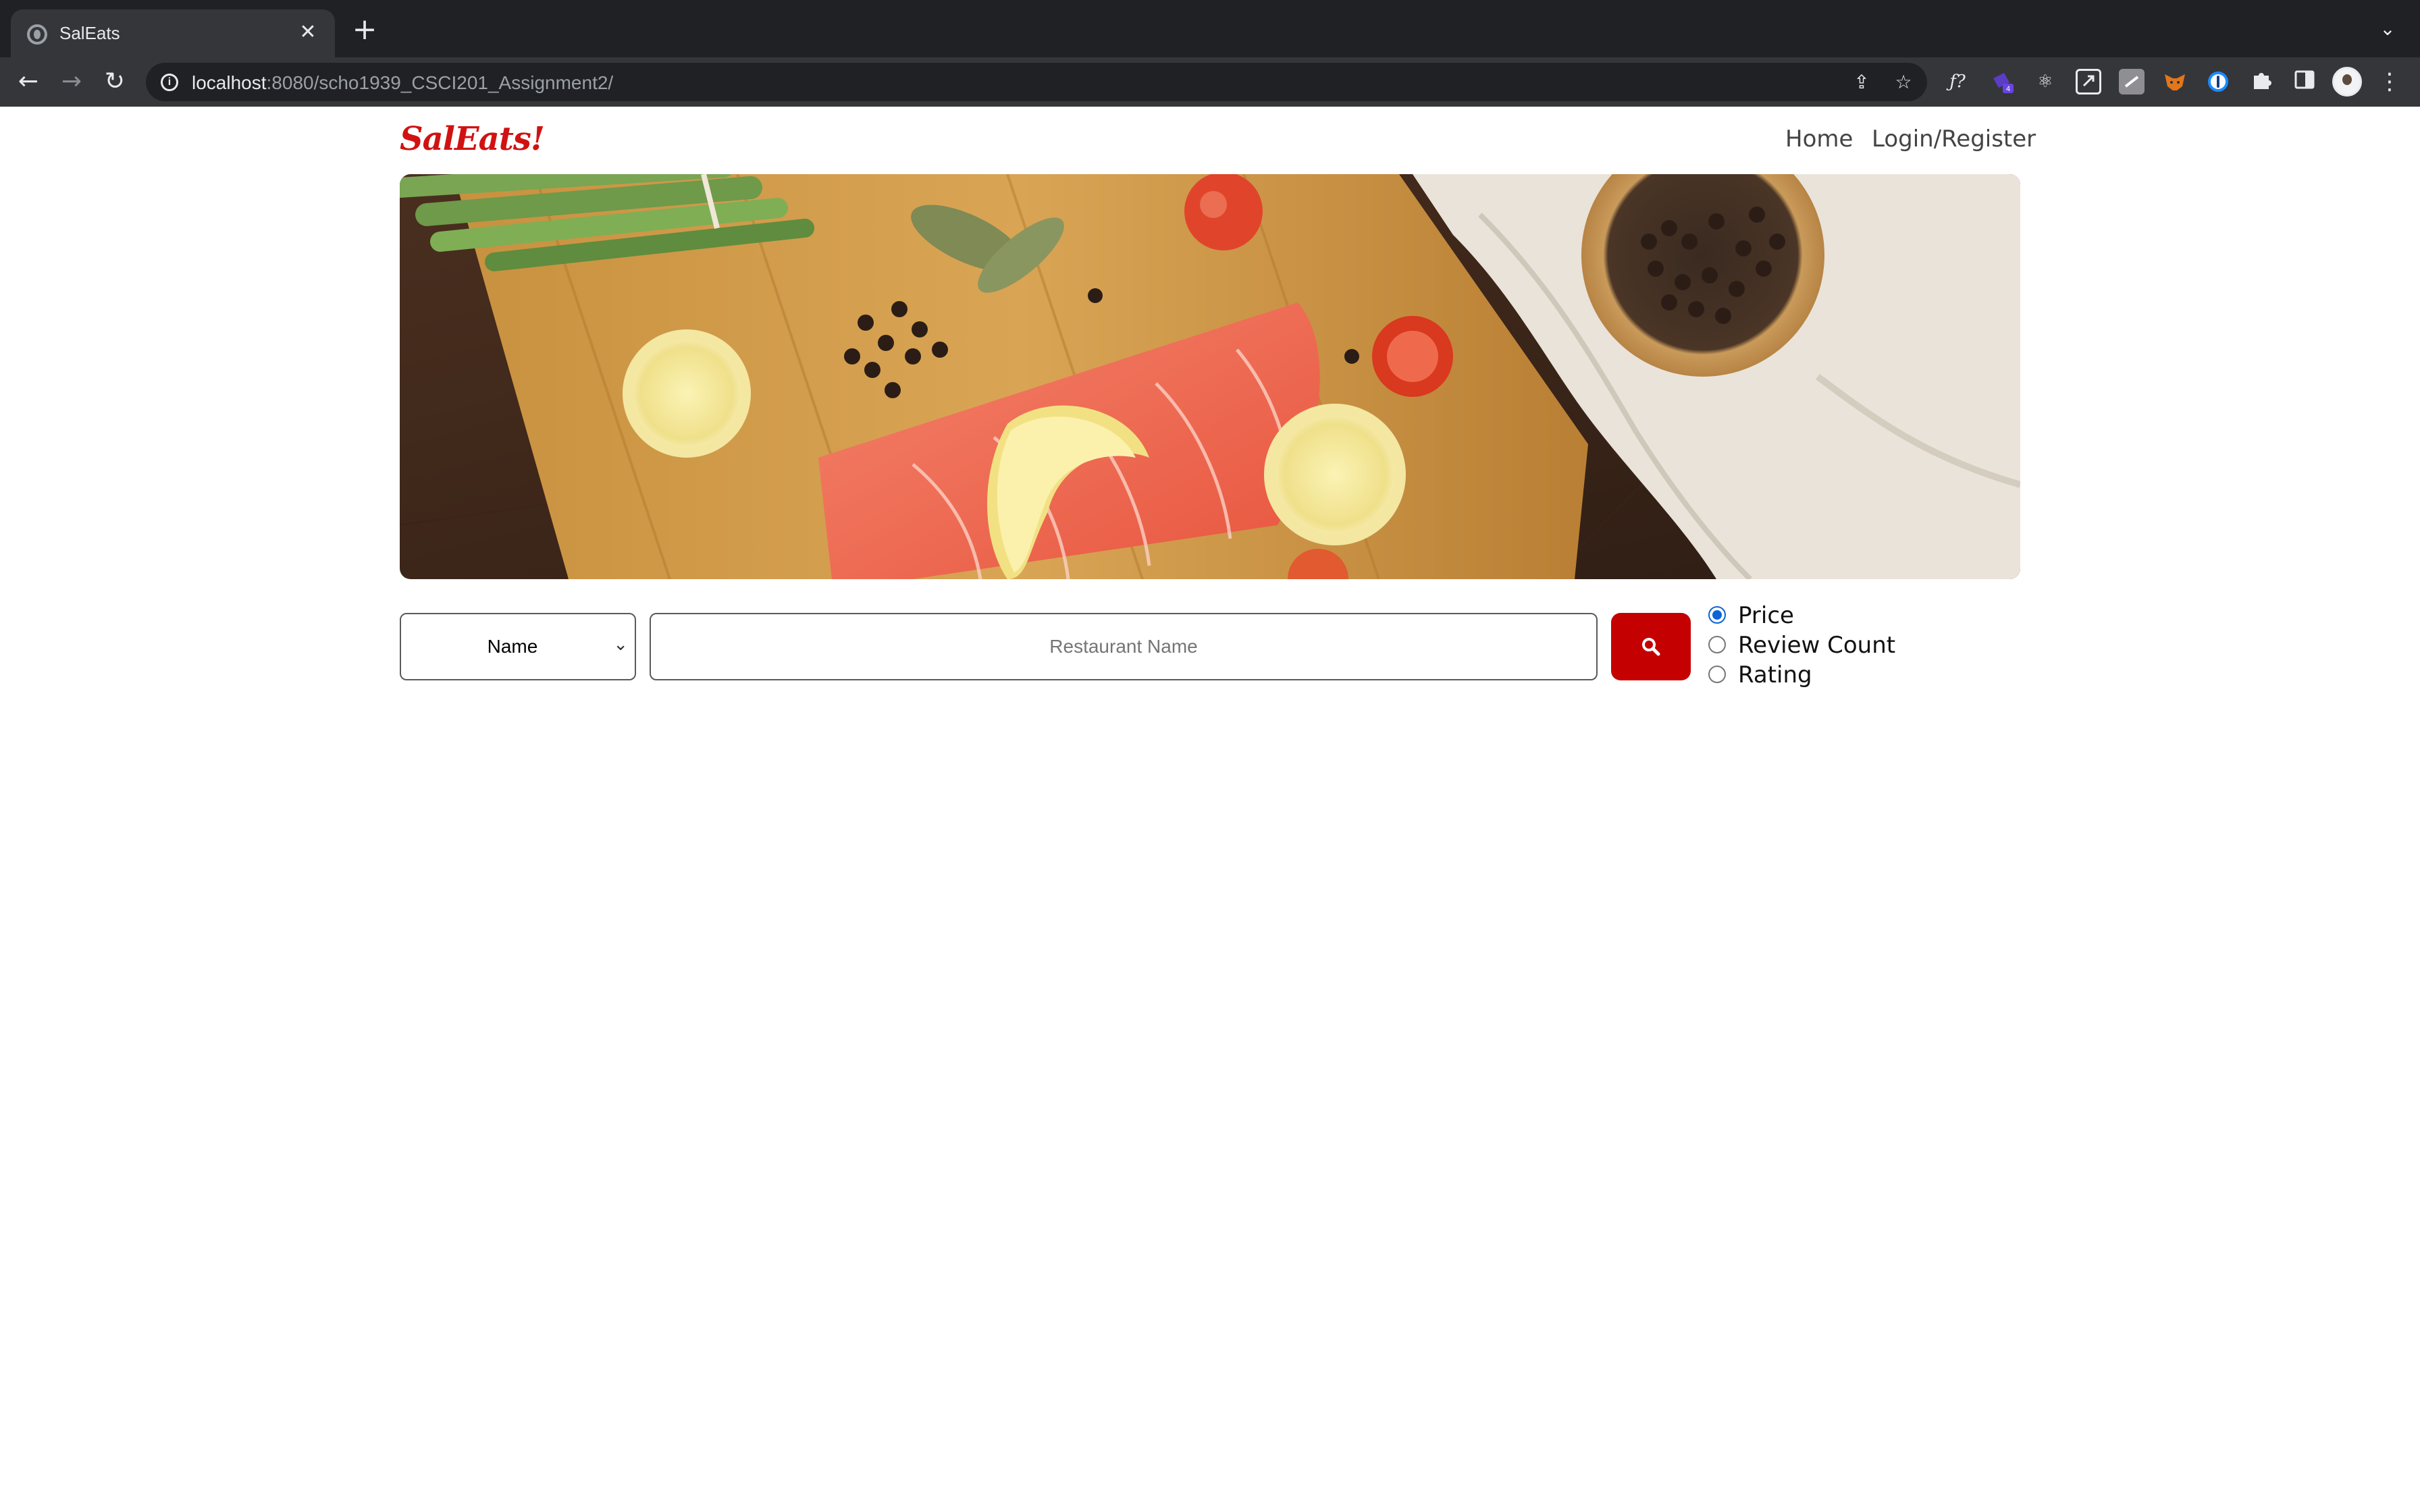 This screenshot has width=2420, height=1512. I want to click on close-tab-icon: ✕, so click(307, 32).